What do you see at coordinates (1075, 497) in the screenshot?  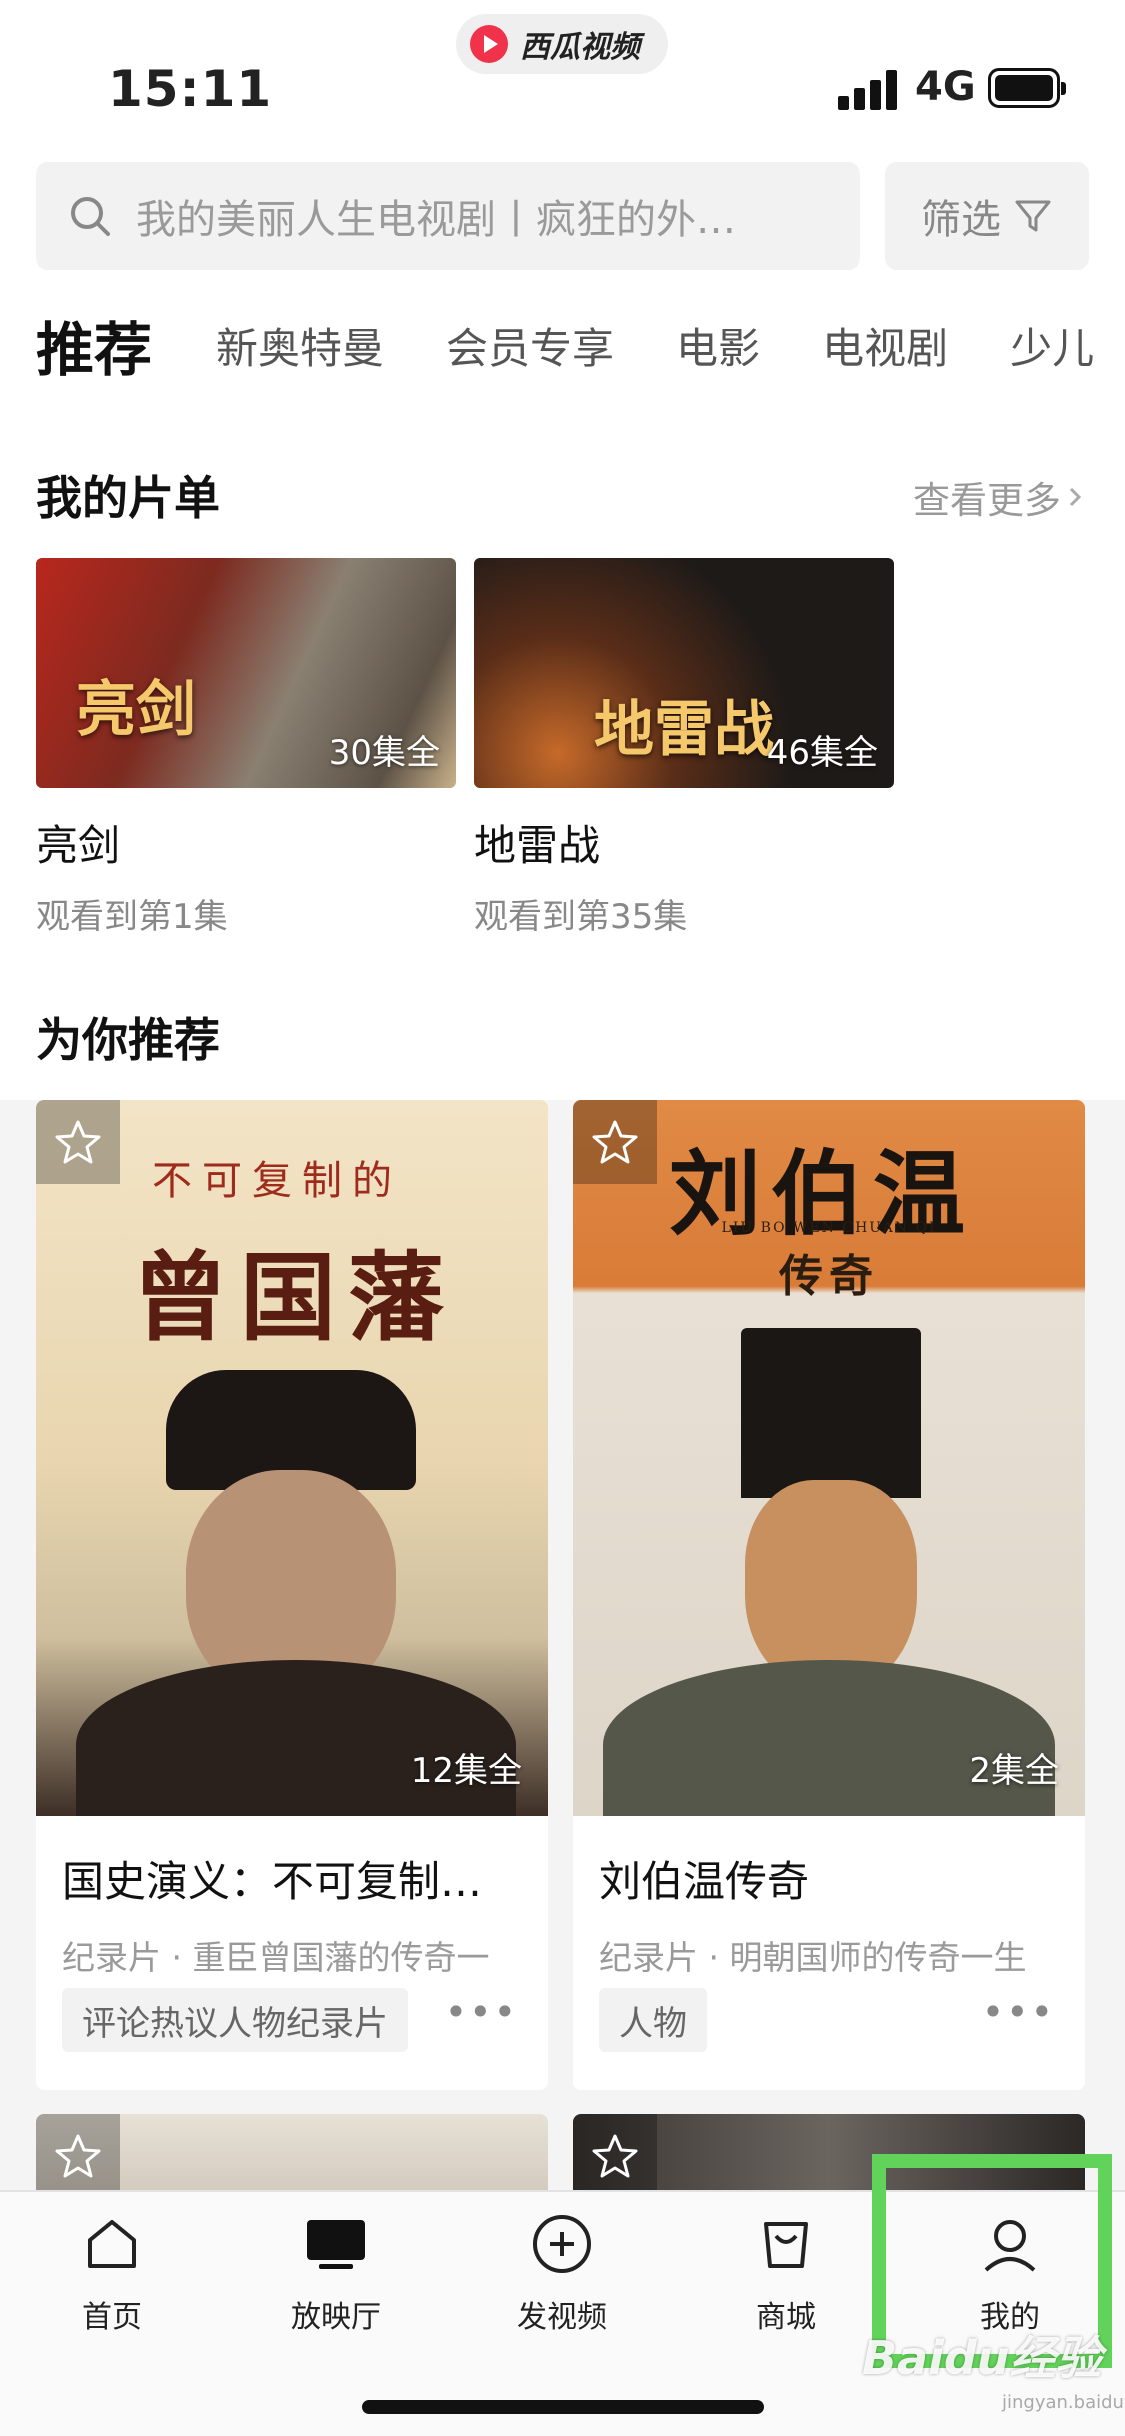 I see `chevron-right-icon` at bounding box center [1075, 497].